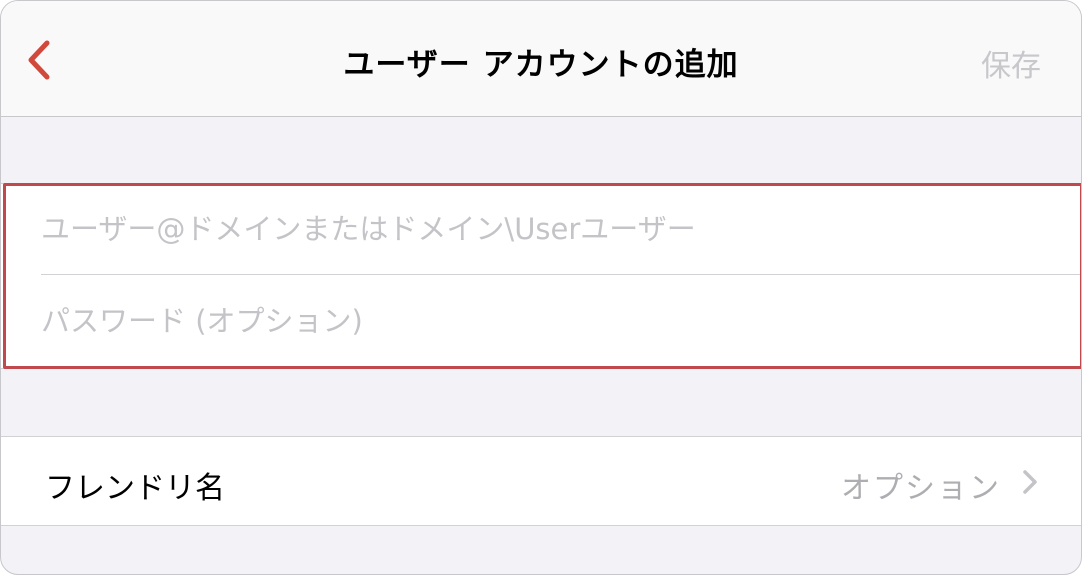  What do you see at coordinates (135, 488) in the screenshot?
I see `friendly-name-label: フレンドリ名` at bounding box center [135, 488].